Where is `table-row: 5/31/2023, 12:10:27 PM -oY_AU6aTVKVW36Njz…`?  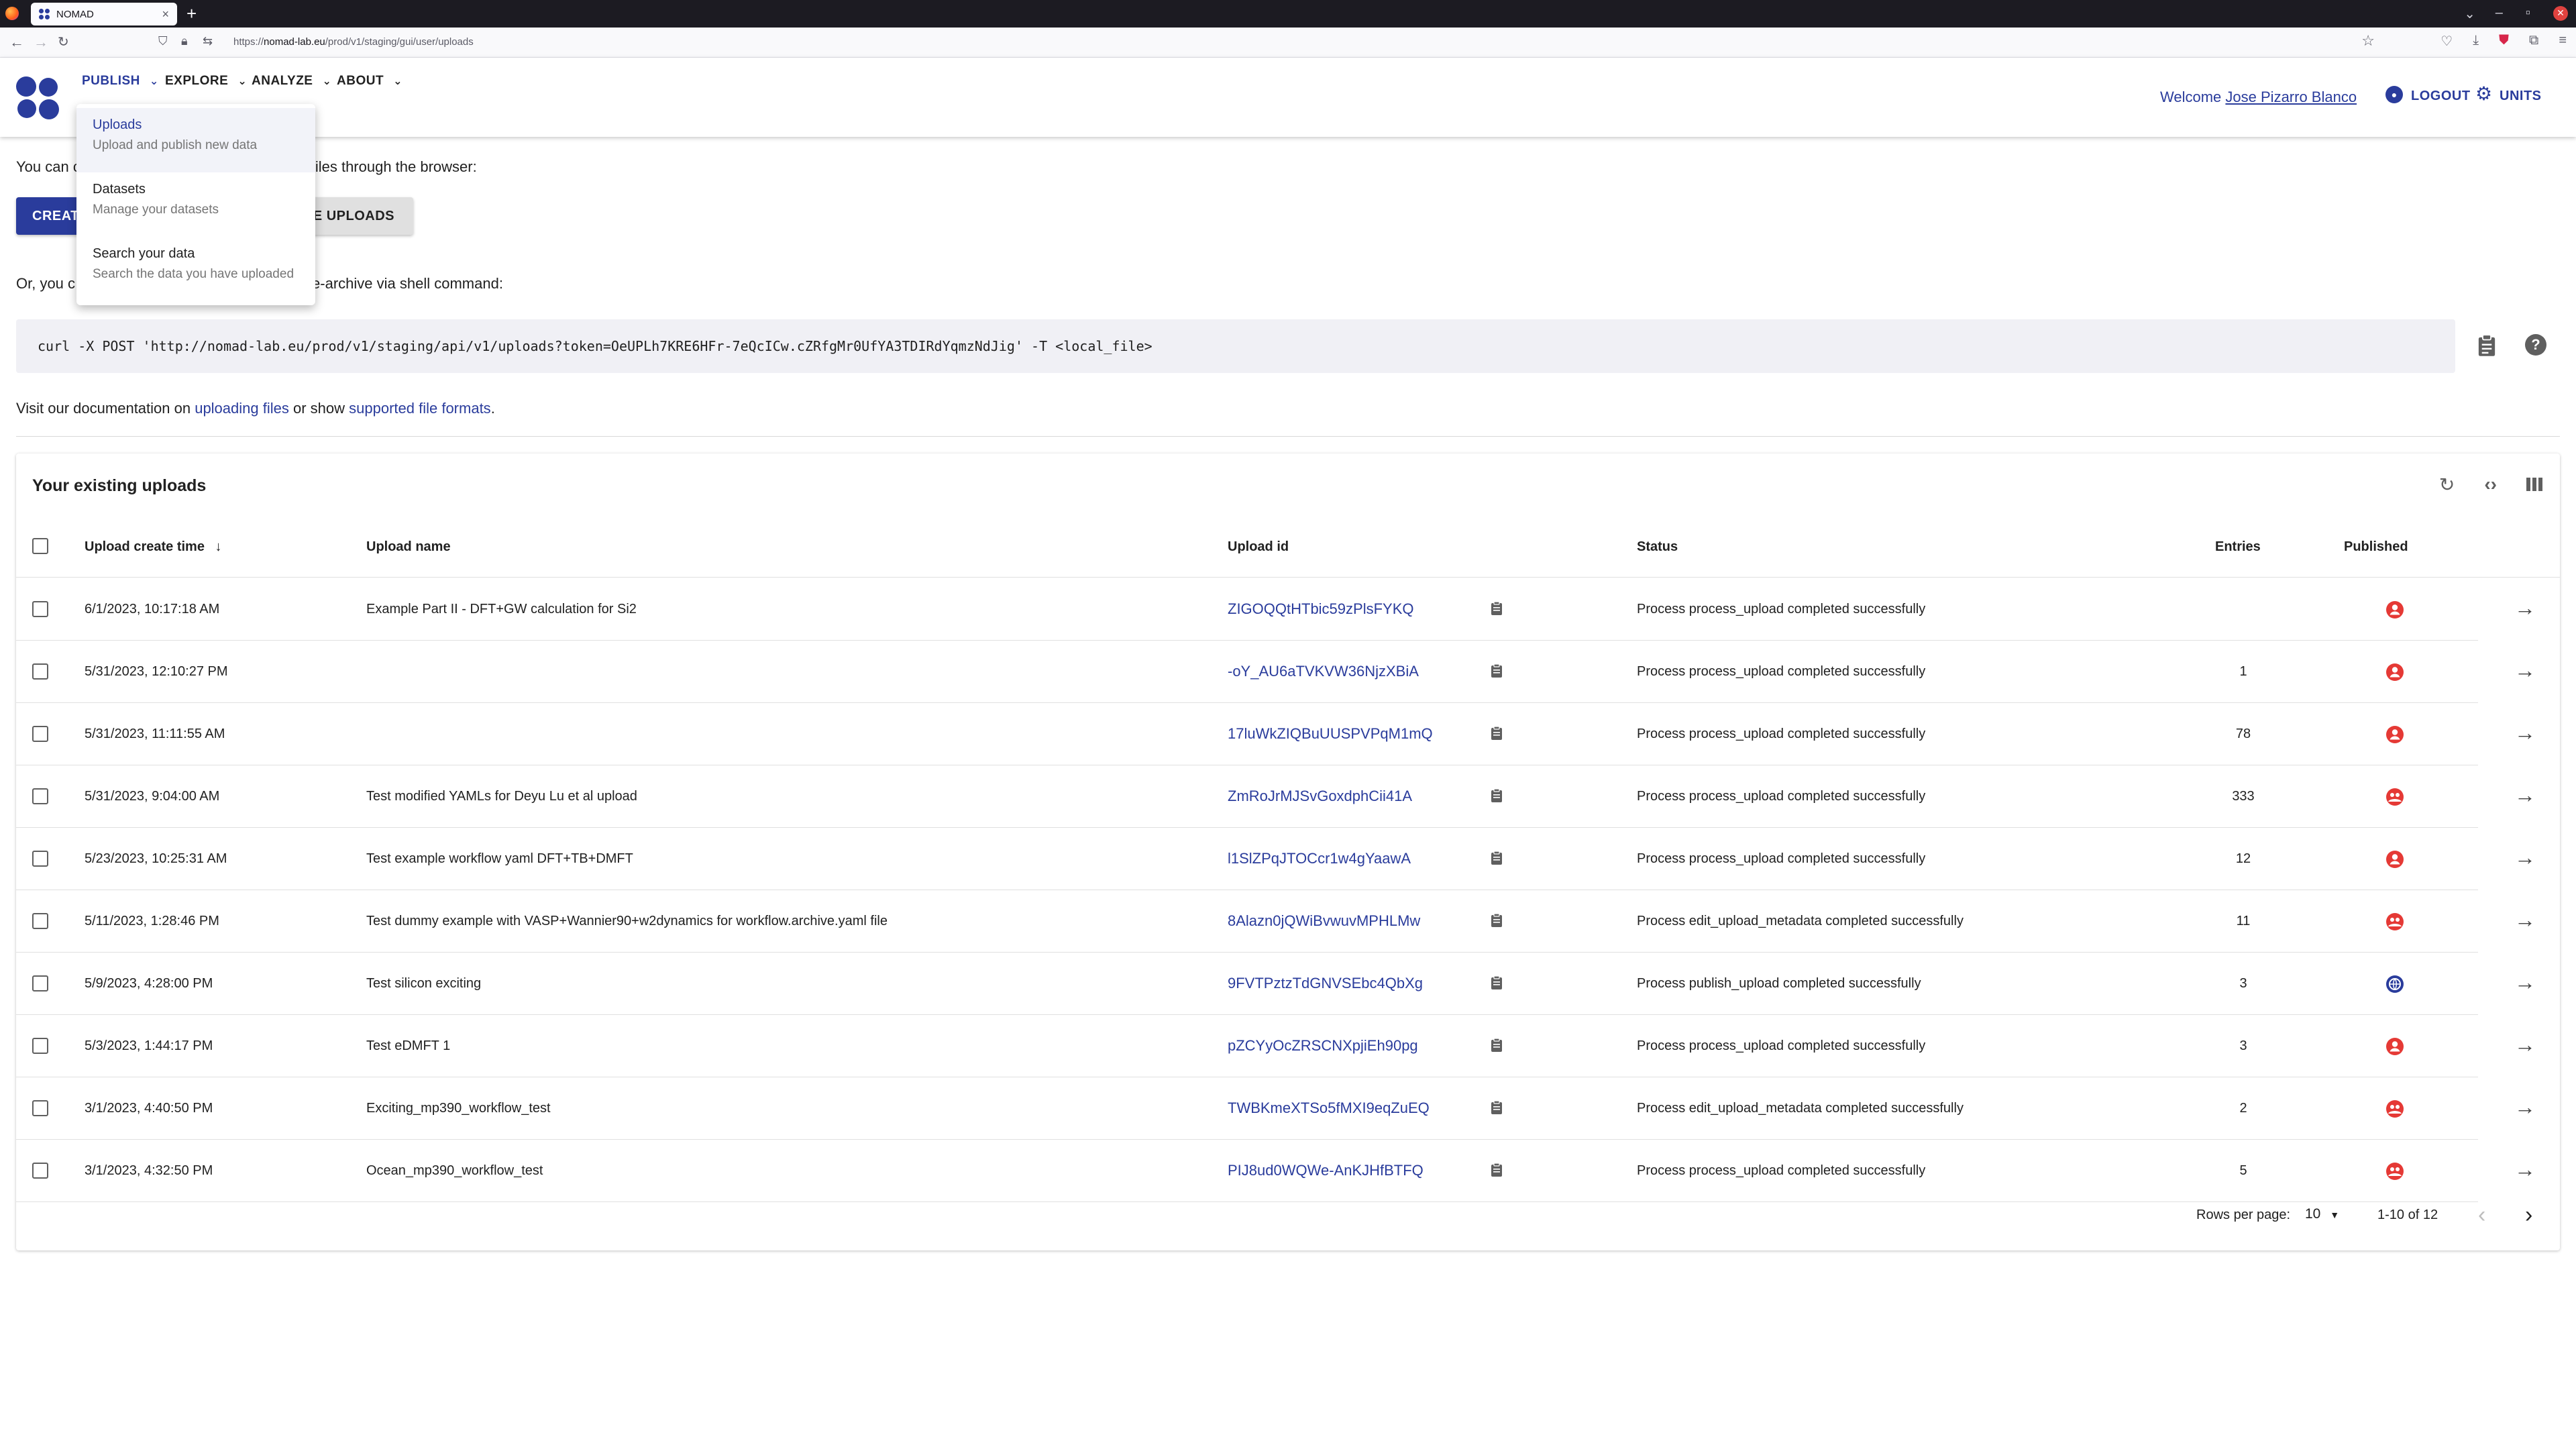
table-row: 5/31/2023, 12:10:27 PM -oY_AU6aTVKVW36Njz… is located at coordinates (1288, 672).